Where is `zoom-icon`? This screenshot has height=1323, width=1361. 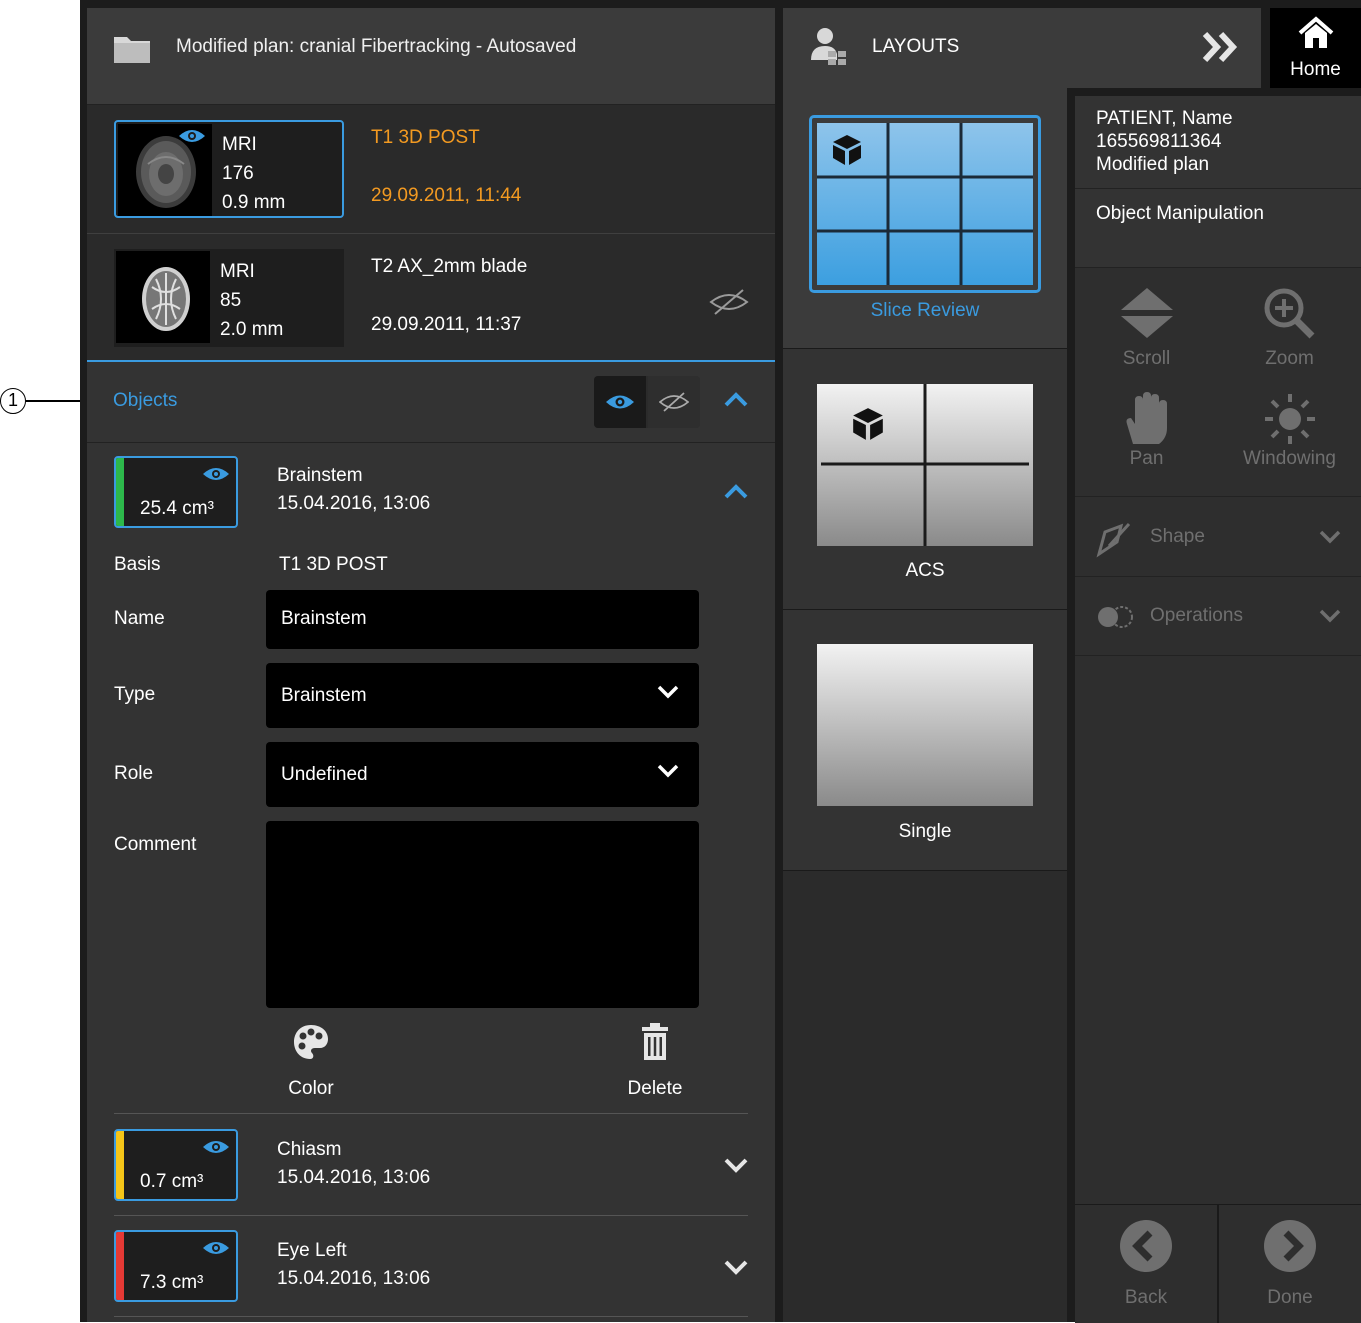 zoom-icon is located at coordinates (1289, 313).